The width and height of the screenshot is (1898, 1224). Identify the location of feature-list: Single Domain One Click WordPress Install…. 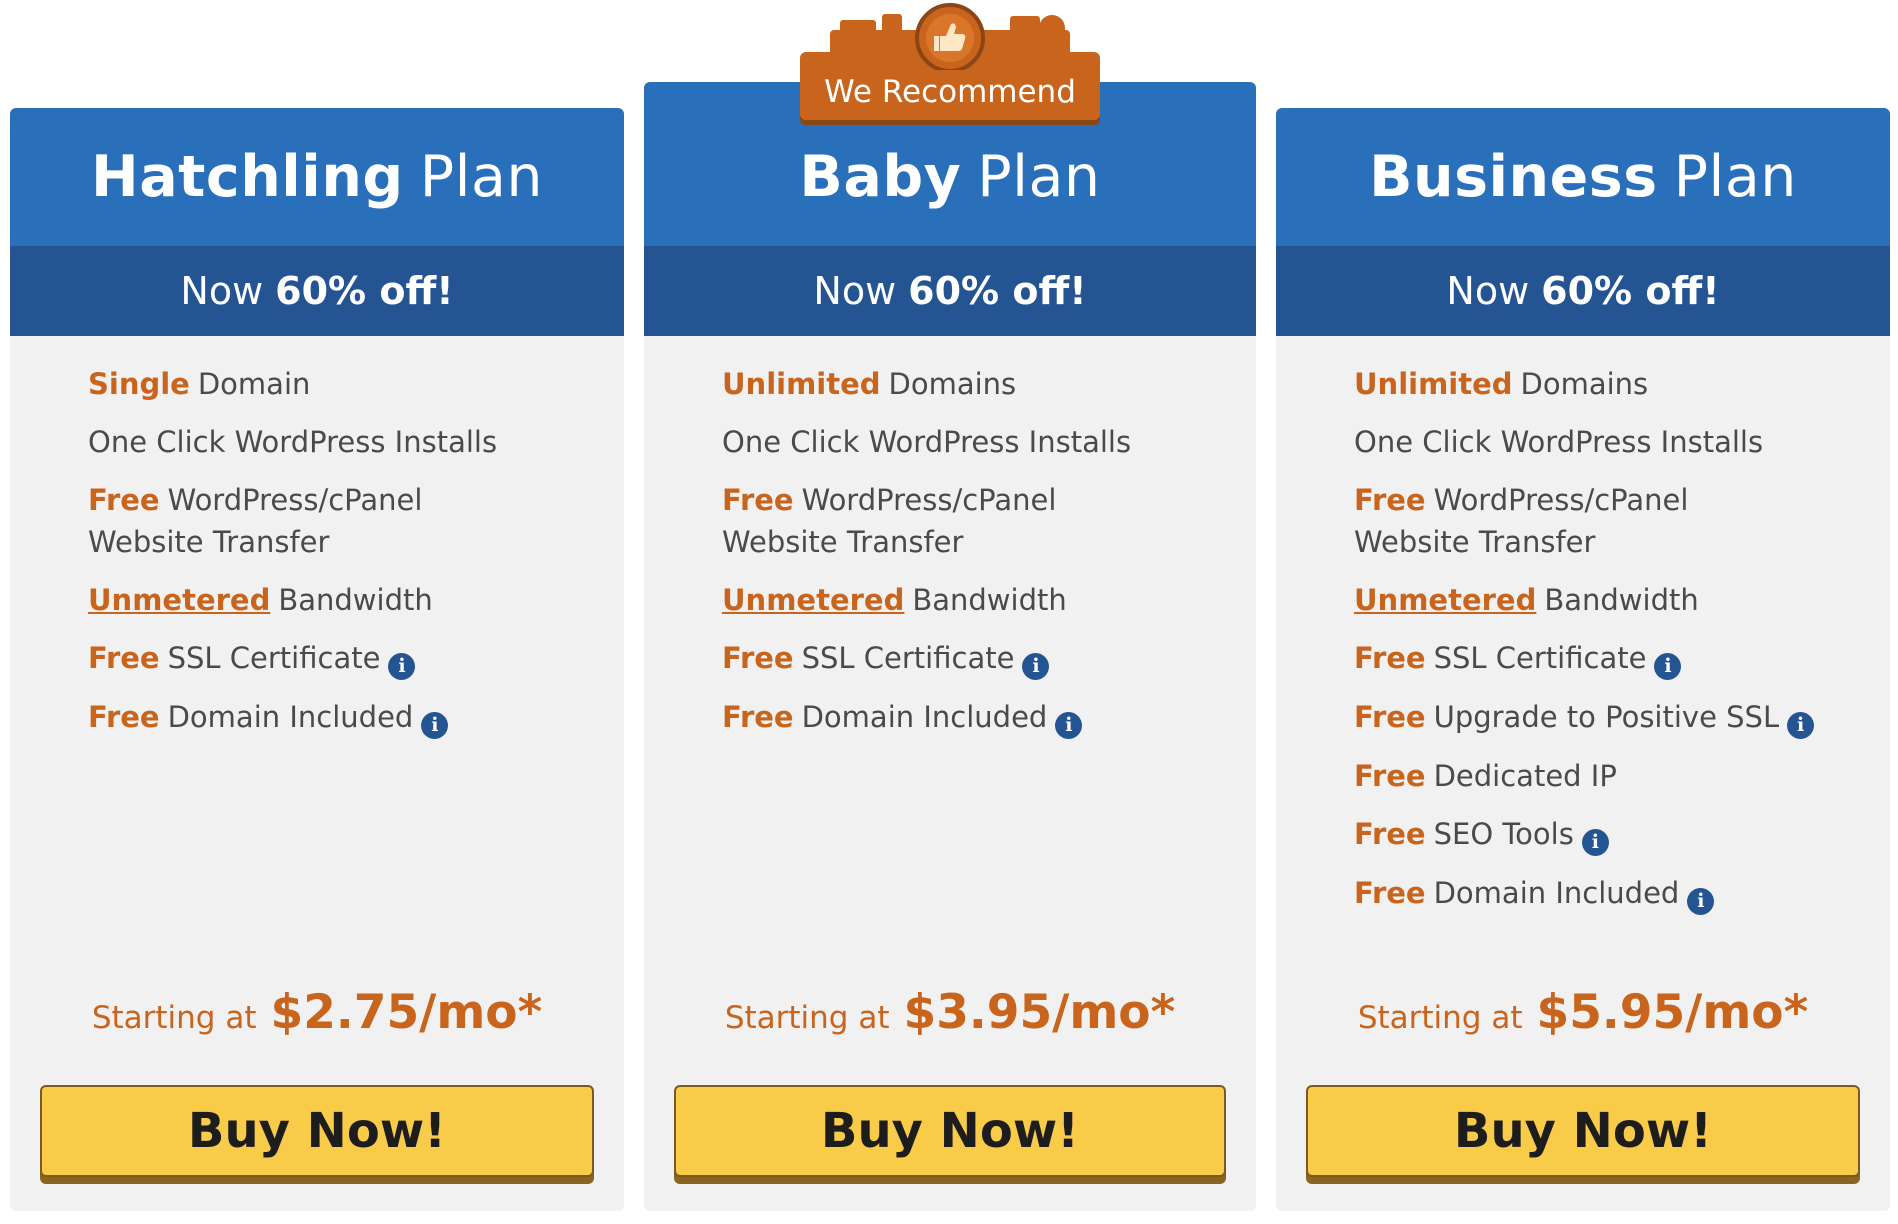
(346, 559).